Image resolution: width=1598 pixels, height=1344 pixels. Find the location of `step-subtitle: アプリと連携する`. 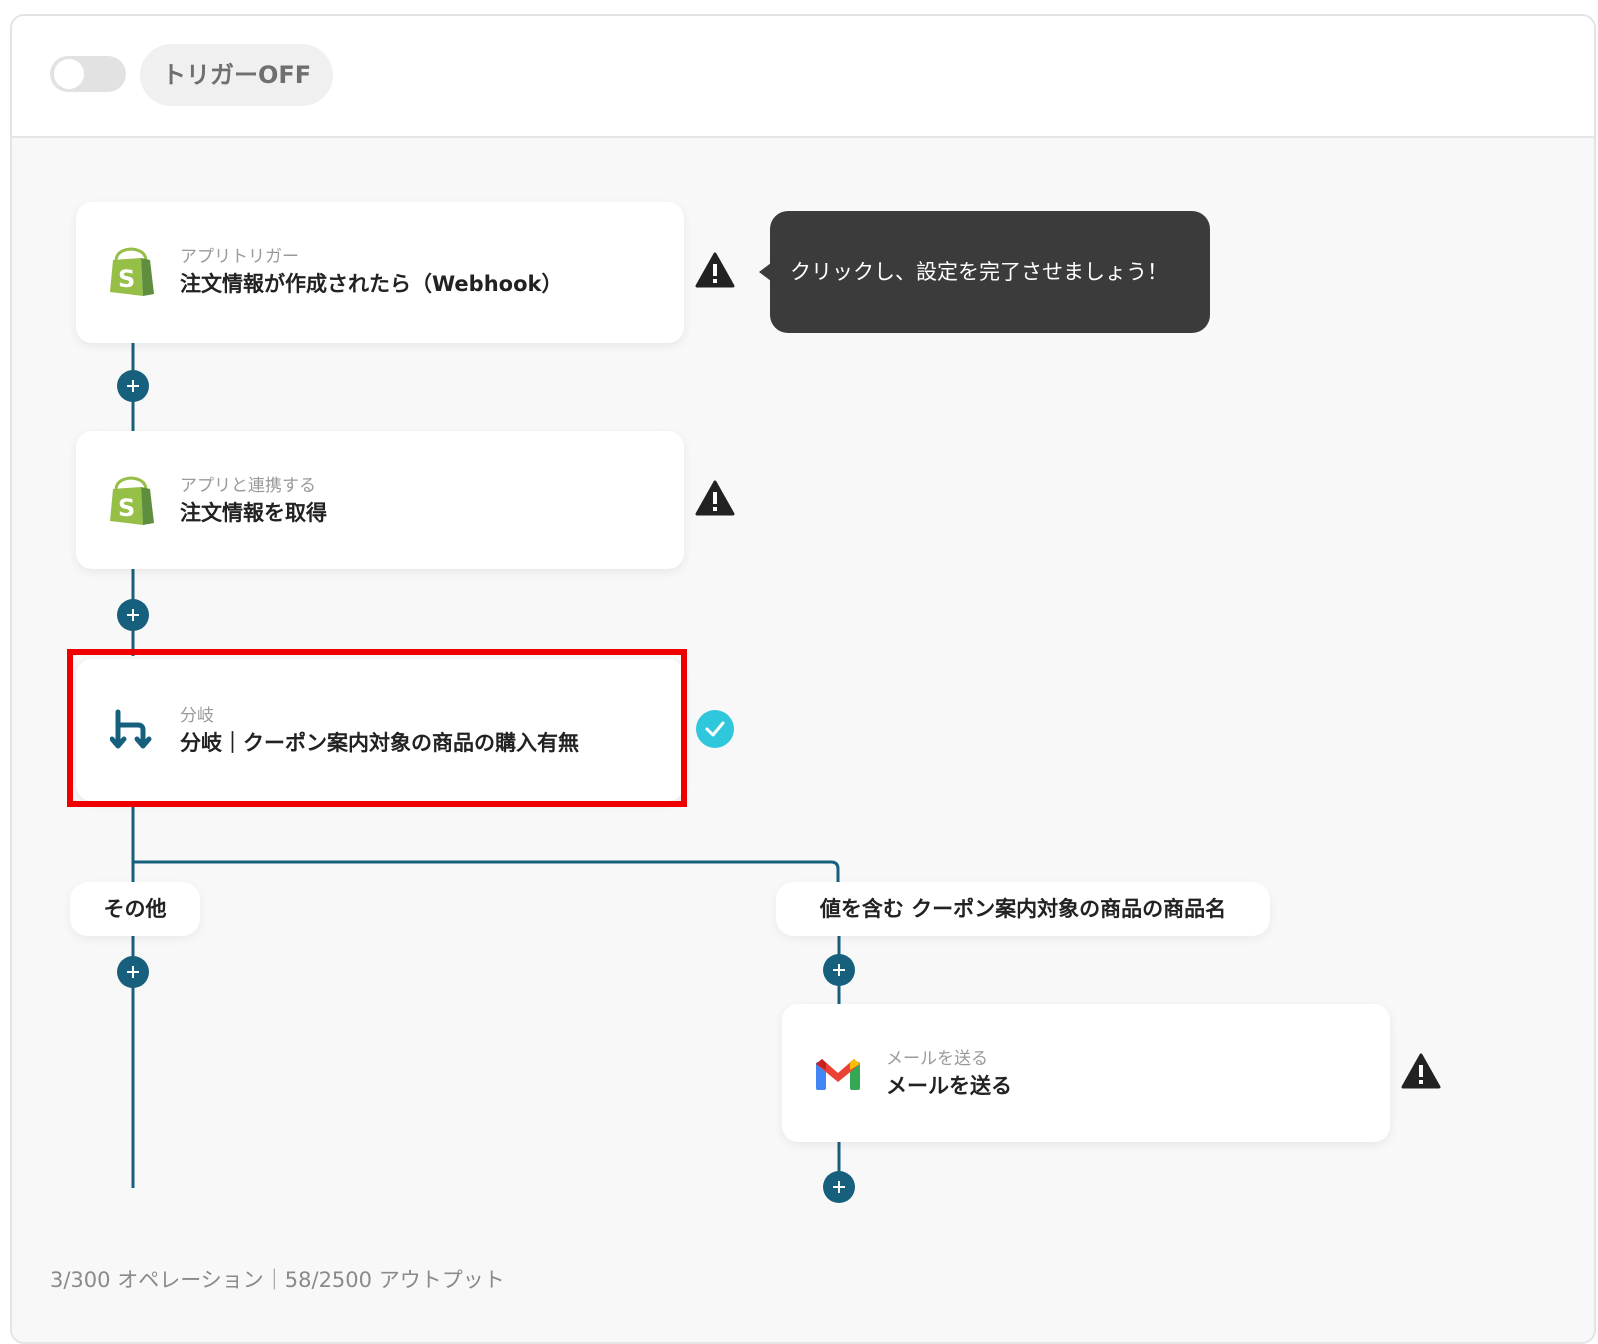

step-subtitle: アプリと連携する is located at coordinates (248, 486).